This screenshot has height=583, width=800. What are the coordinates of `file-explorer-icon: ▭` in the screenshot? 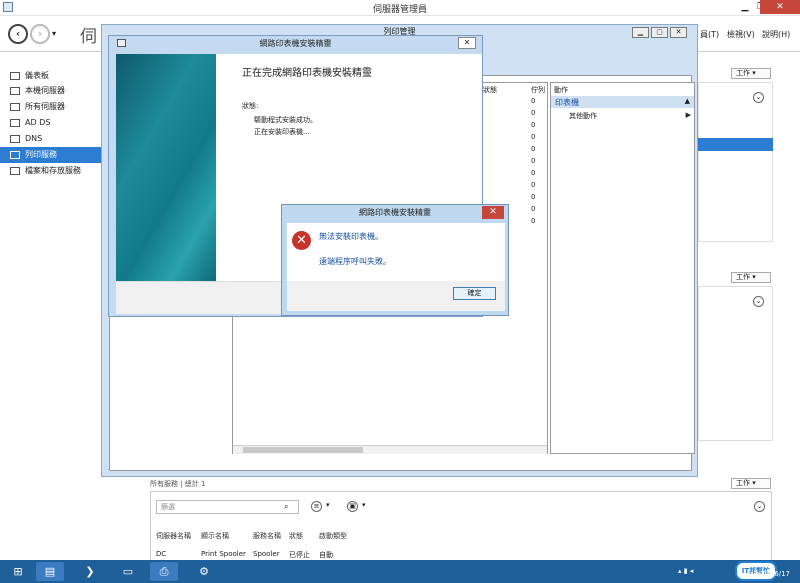 It's located at (128, 571).